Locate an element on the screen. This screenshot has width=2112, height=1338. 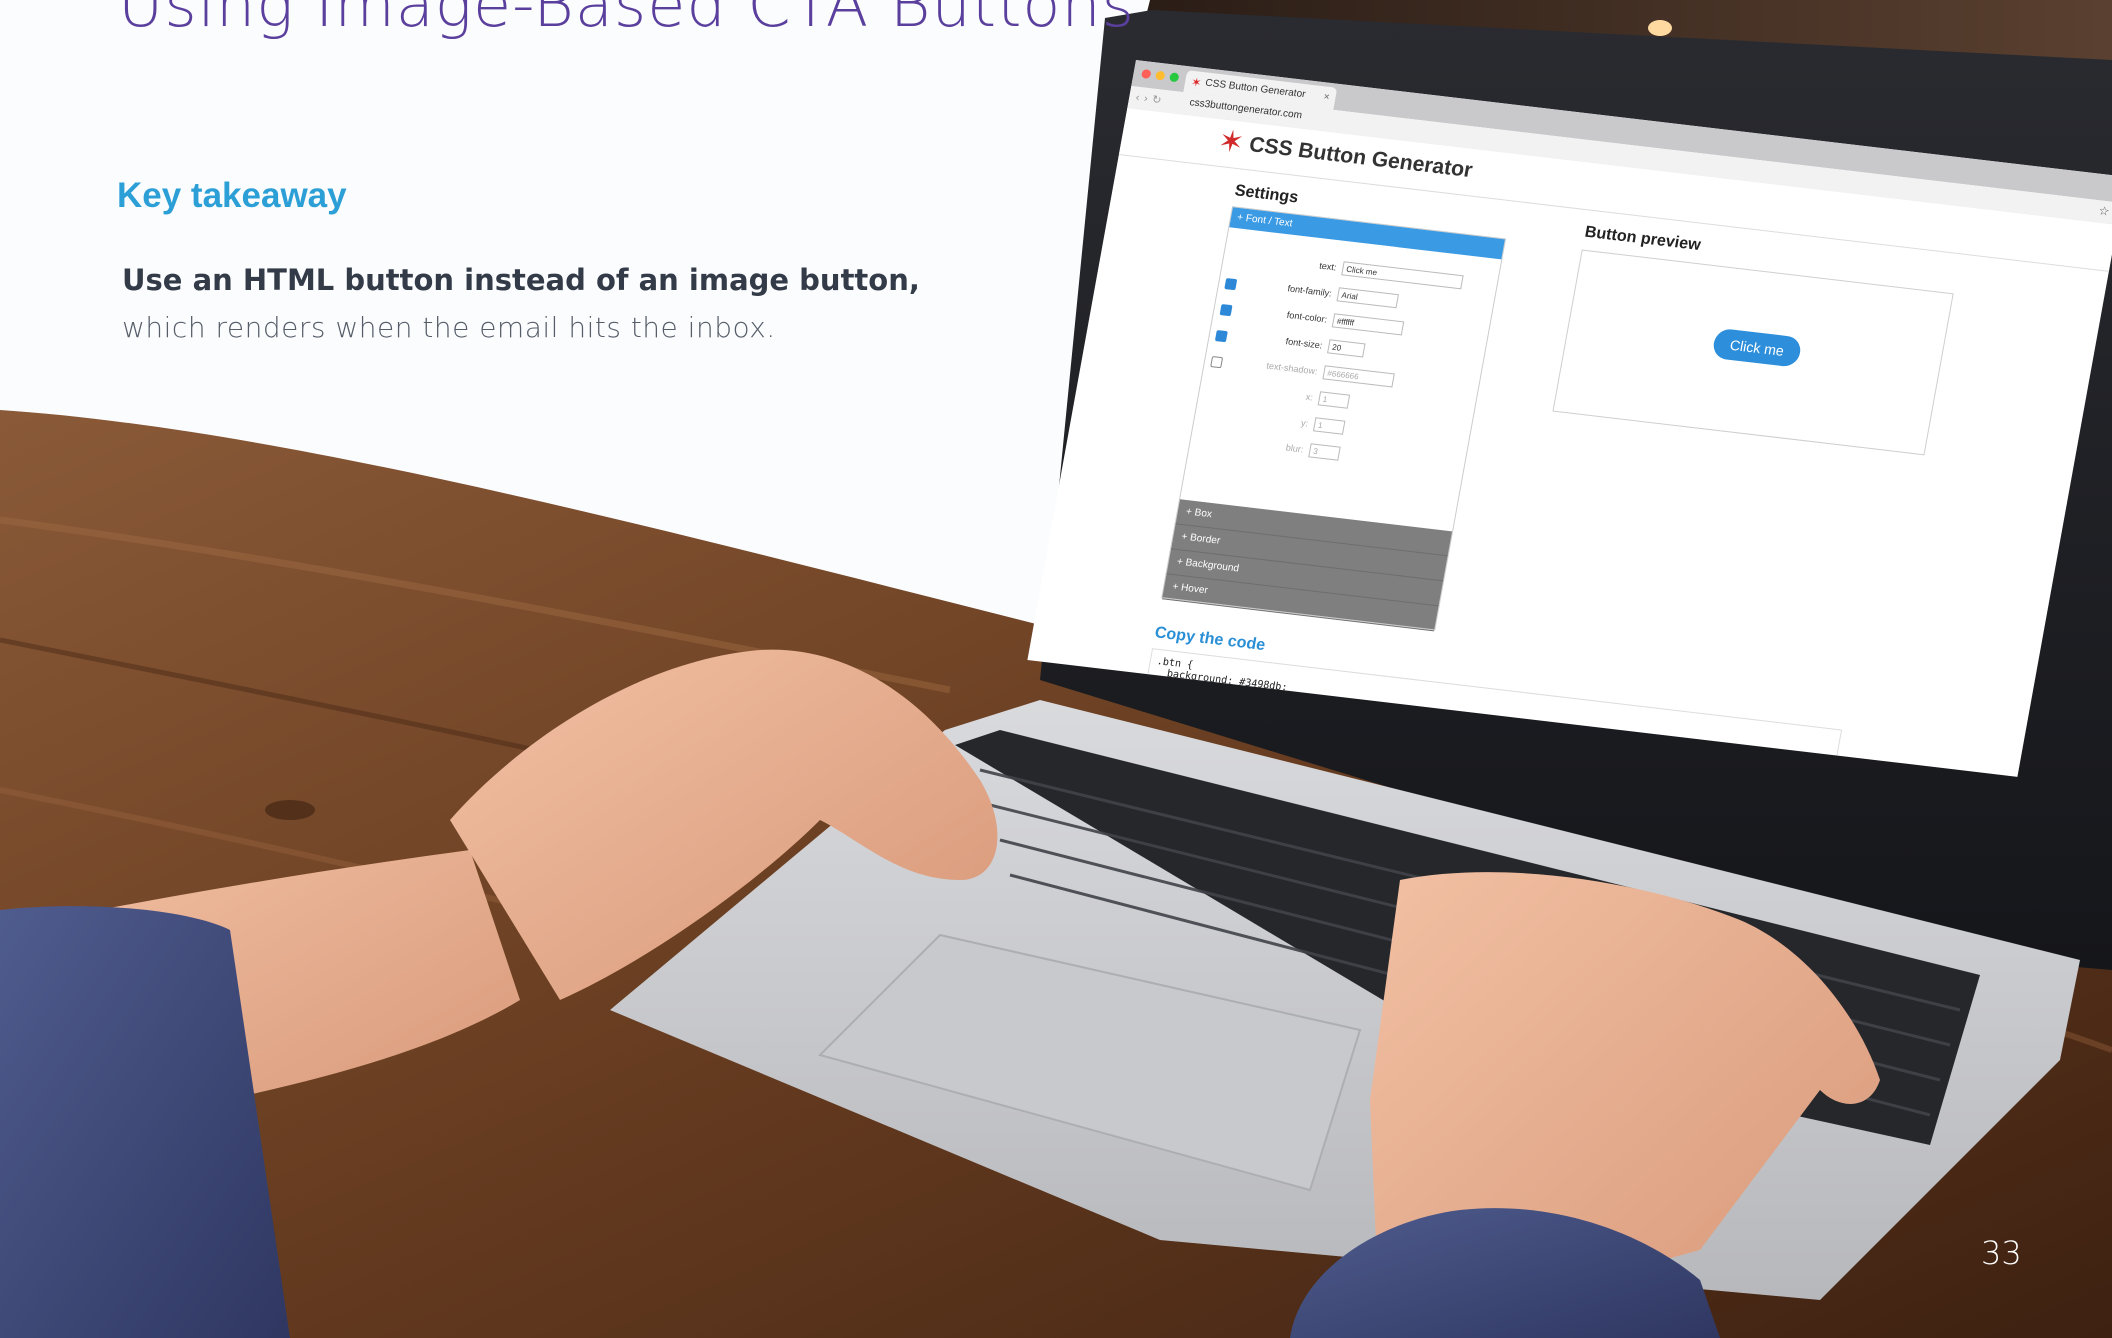
setting-label: font-color: is located at coordinates (1307, 317).